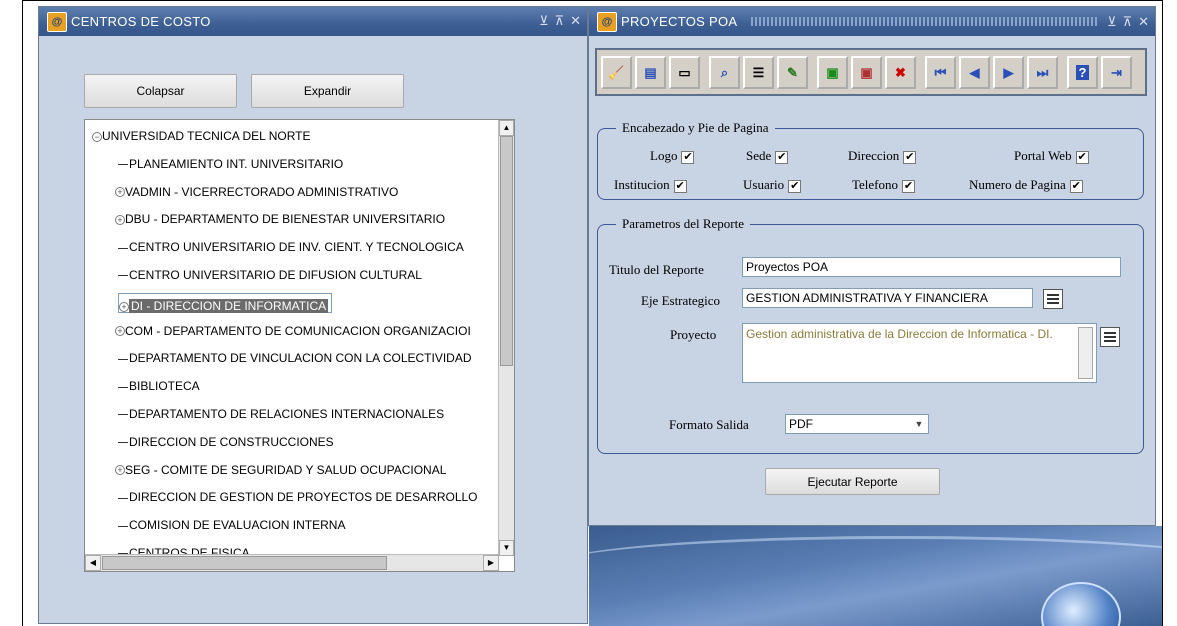  I want to click on help-icon: ?, so click(1082, 72).